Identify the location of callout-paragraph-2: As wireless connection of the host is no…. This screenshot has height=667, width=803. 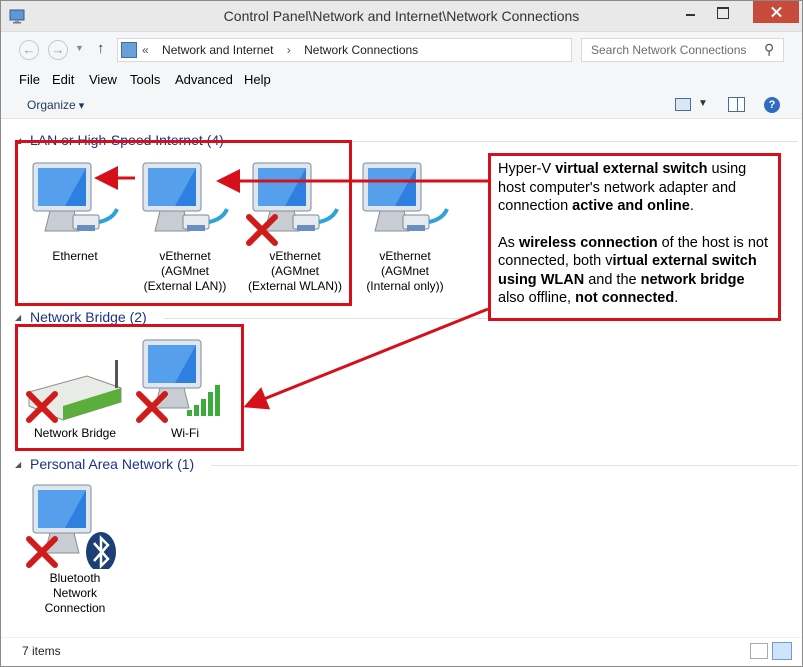
(635, 271).